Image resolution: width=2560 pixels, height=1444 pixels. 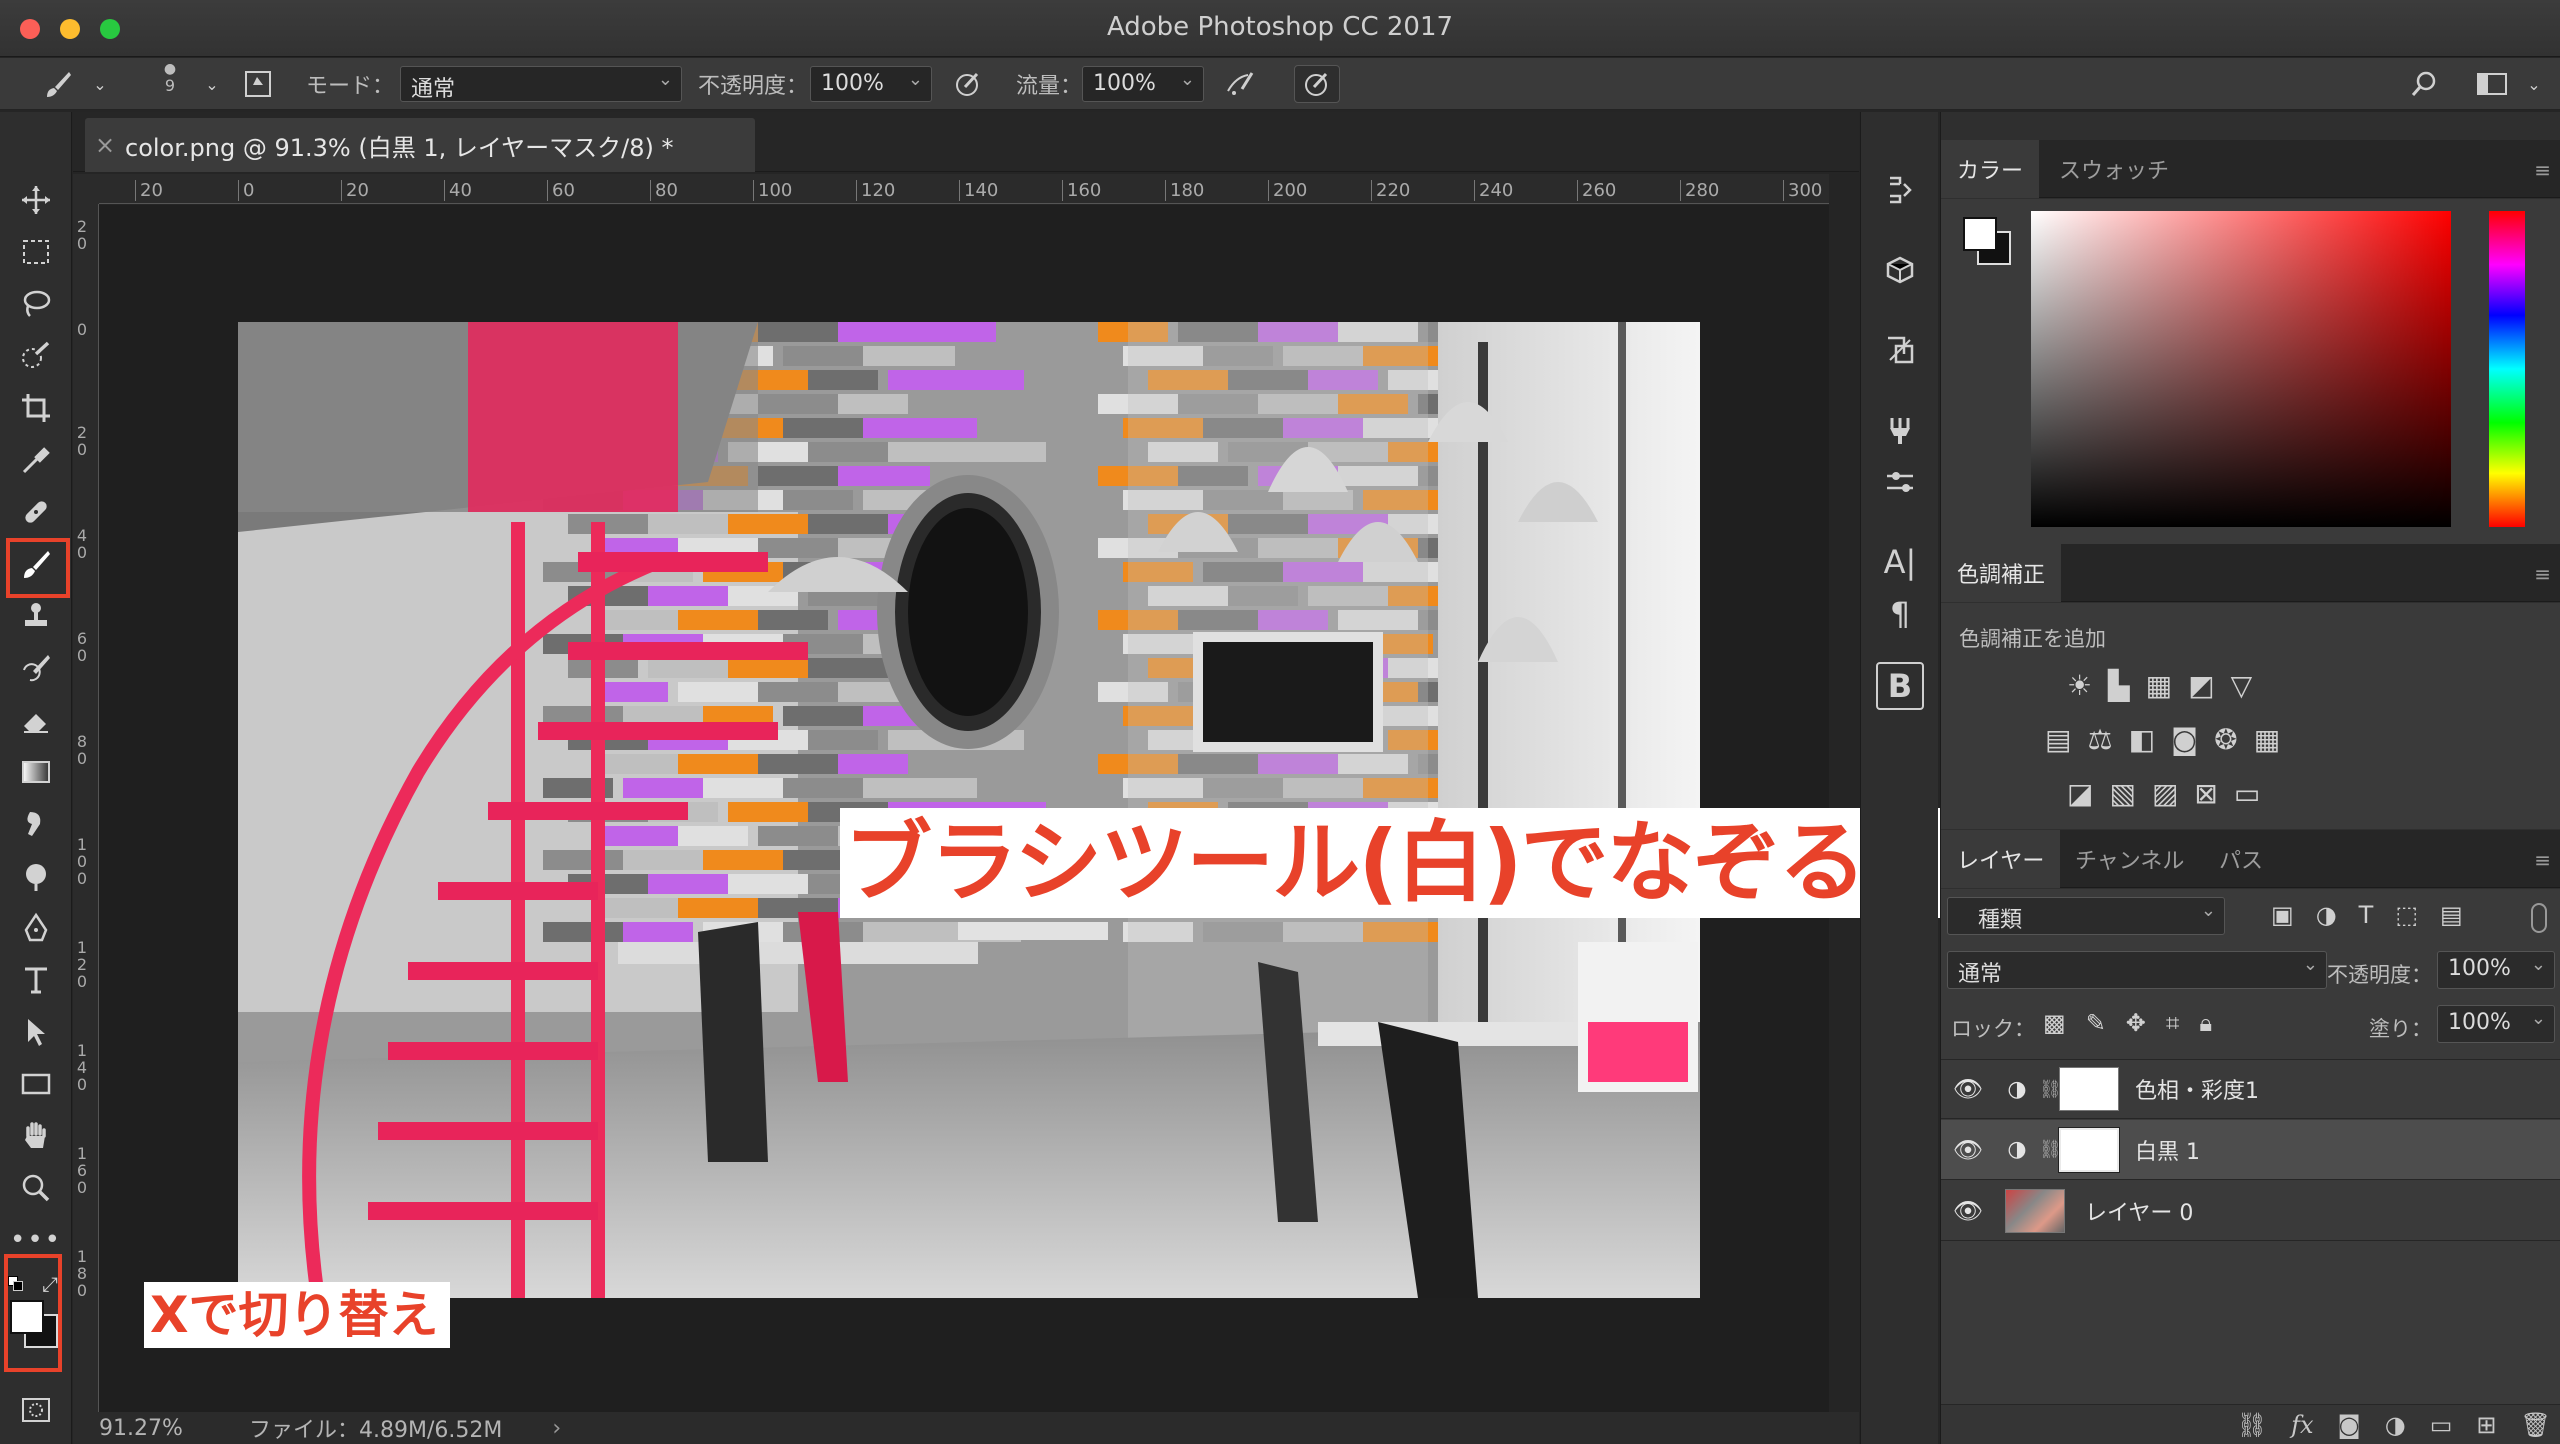 I want to click on threshold-icon: ▨, so click(x=2165, y=793).